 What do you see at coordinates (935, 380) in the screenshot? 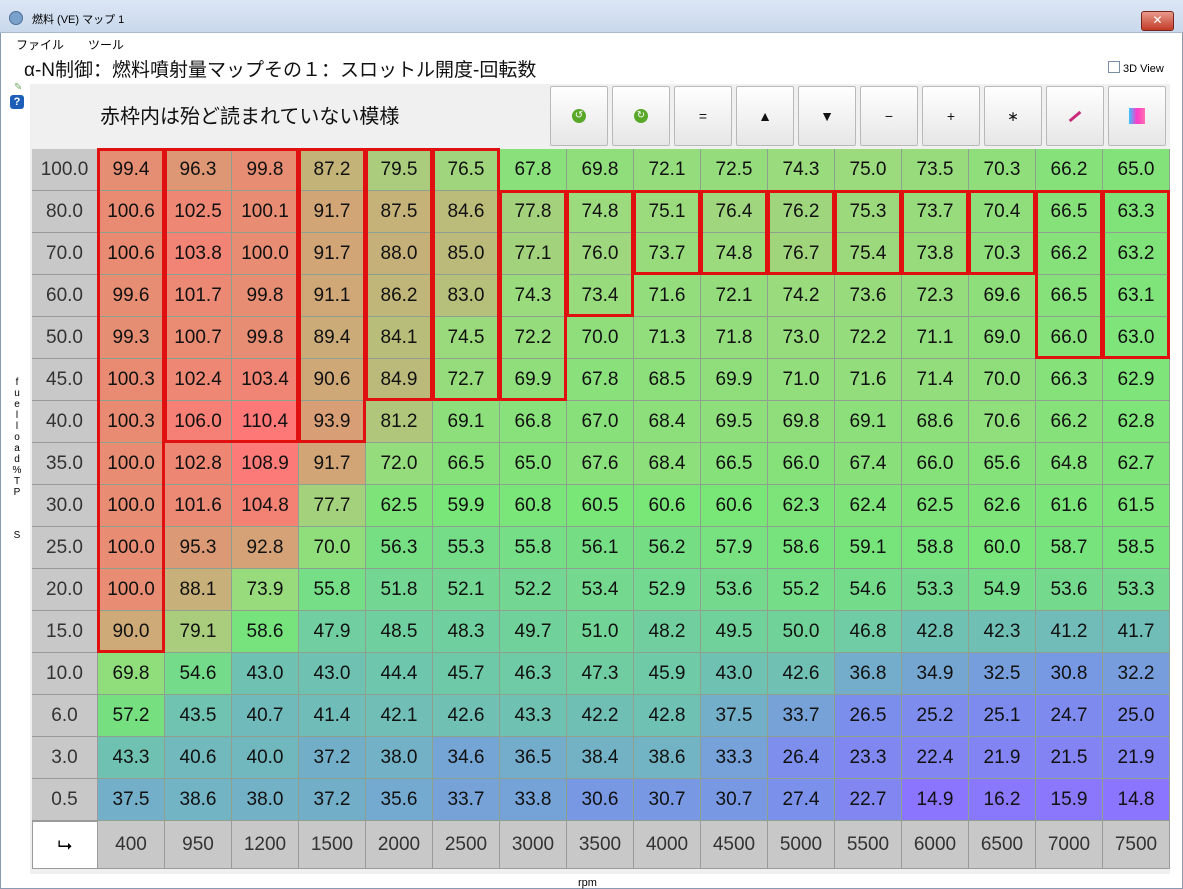
I see `map-cell: 71.4` at bounding box center [935, 380].